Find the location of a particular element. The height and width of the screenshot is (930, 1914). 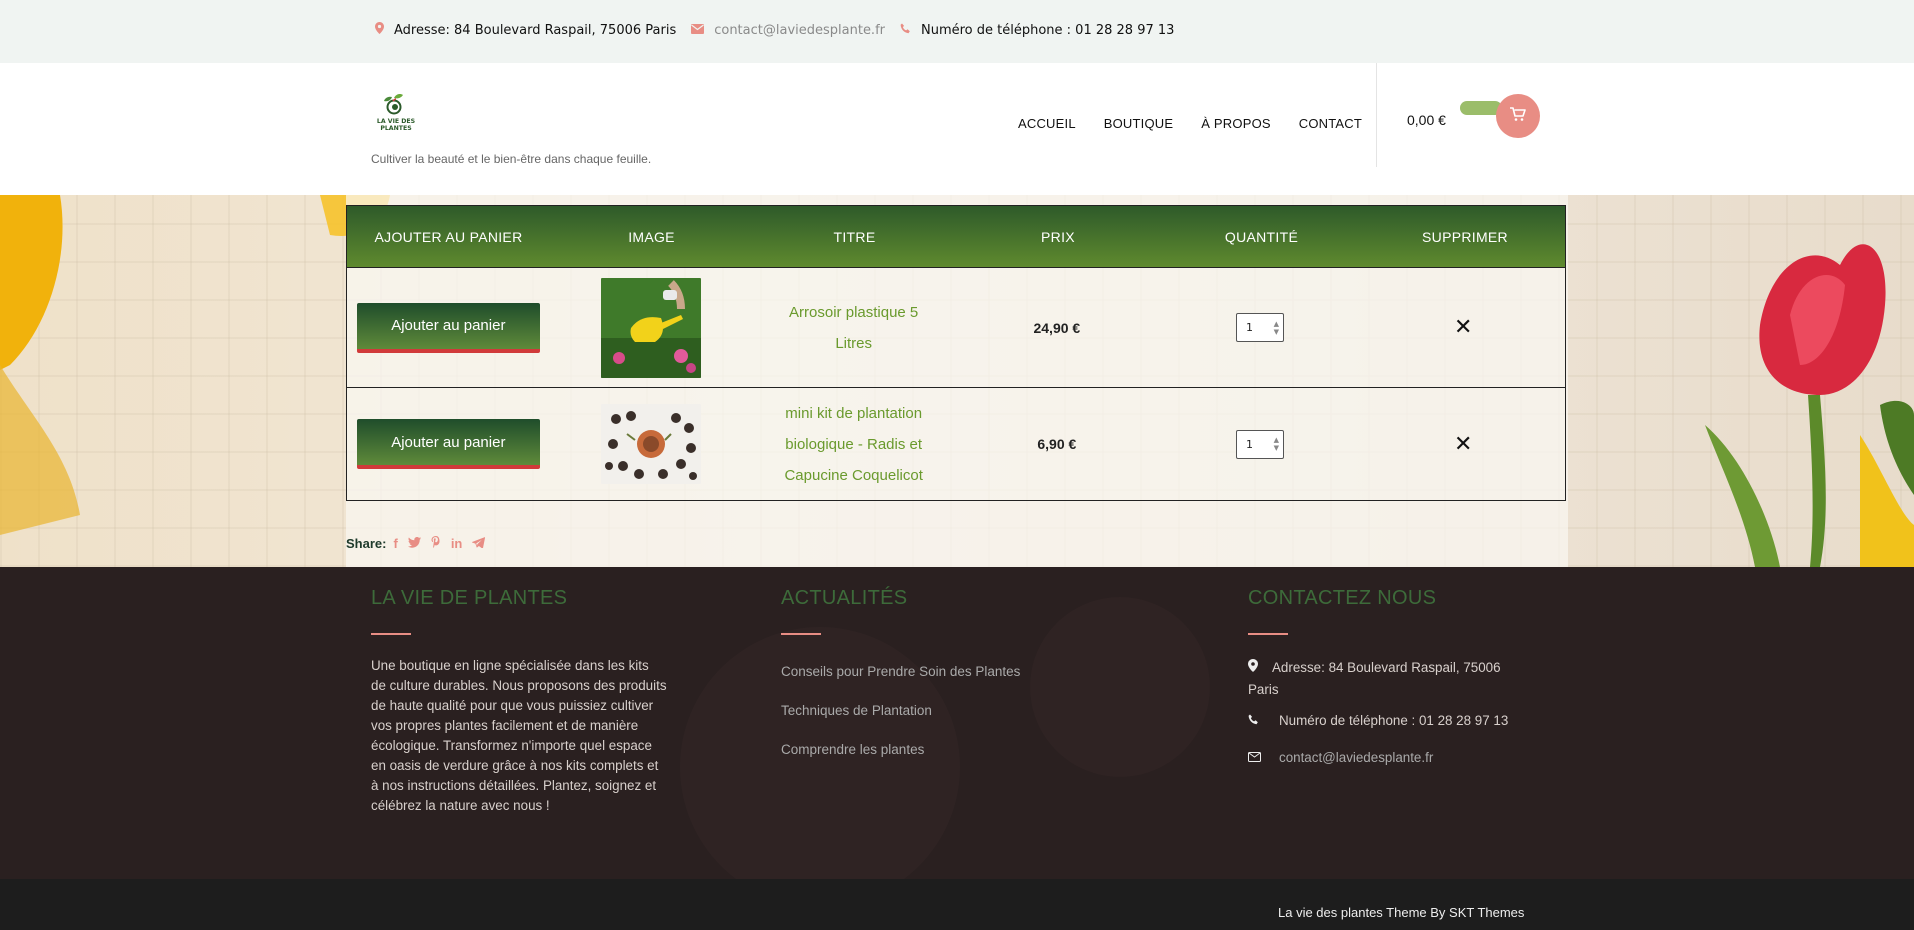

logo-text-line2: PLANTES is located at coordinates (395, 128).